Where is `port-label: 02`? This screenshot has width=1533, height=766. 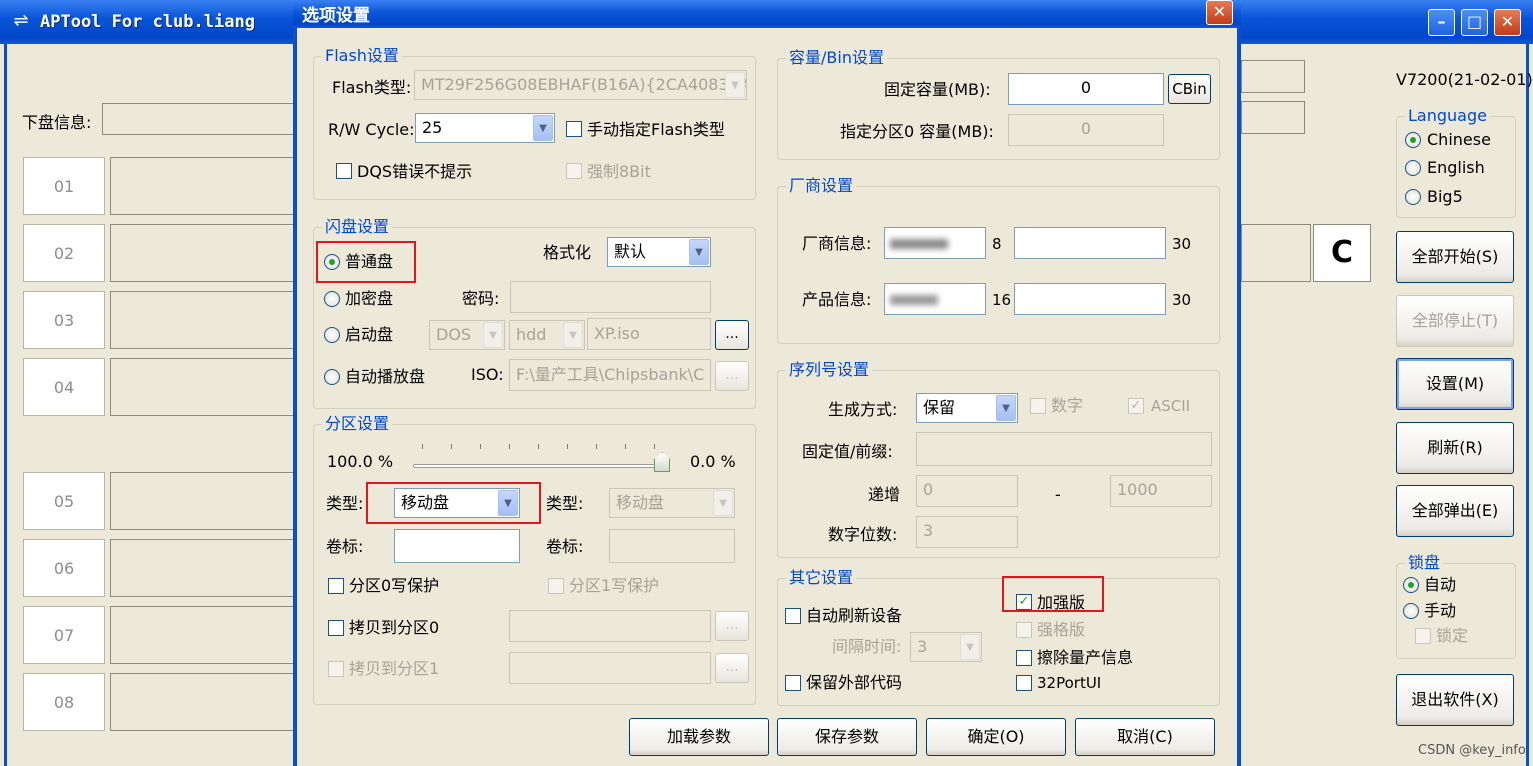
port-label: 02 is located at coordinates (64, 253).